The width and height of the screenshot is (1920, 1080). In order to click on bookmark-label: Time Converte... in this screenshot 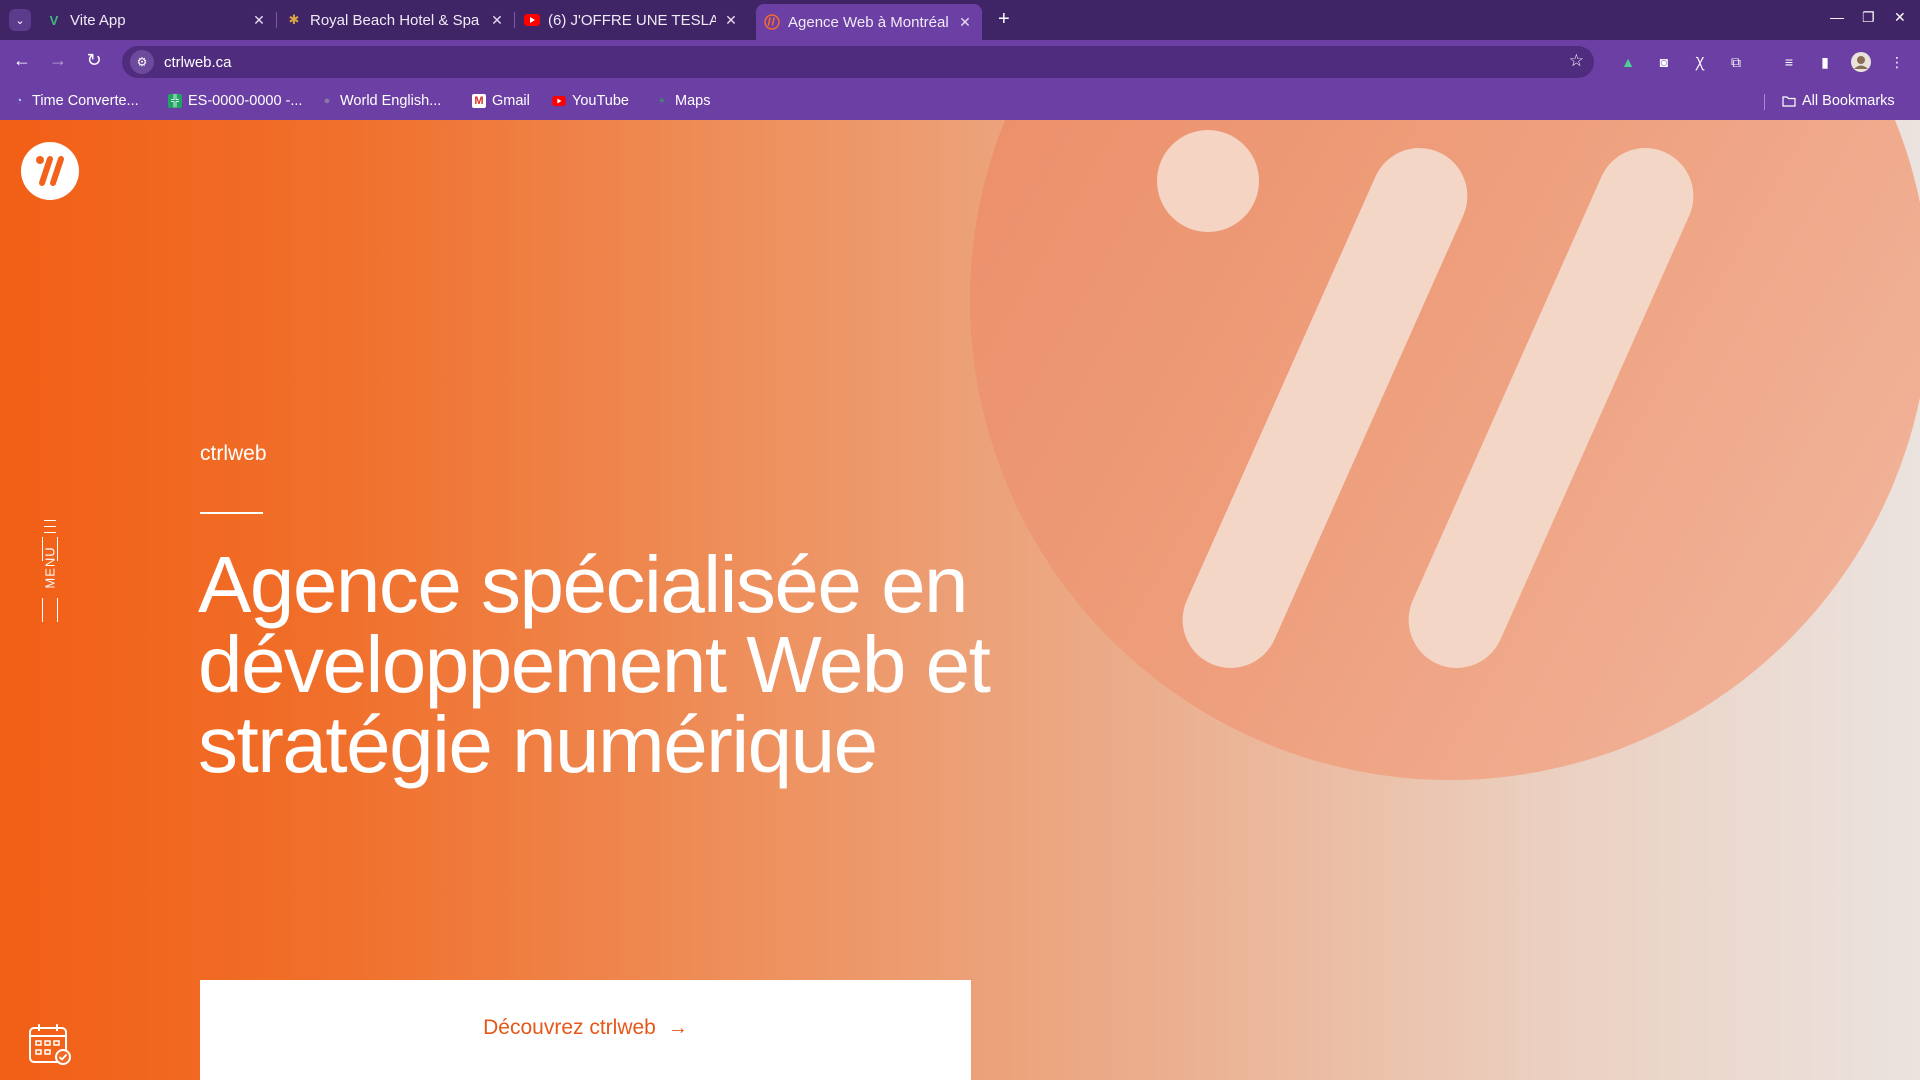, I will do `click(85, 101)`.